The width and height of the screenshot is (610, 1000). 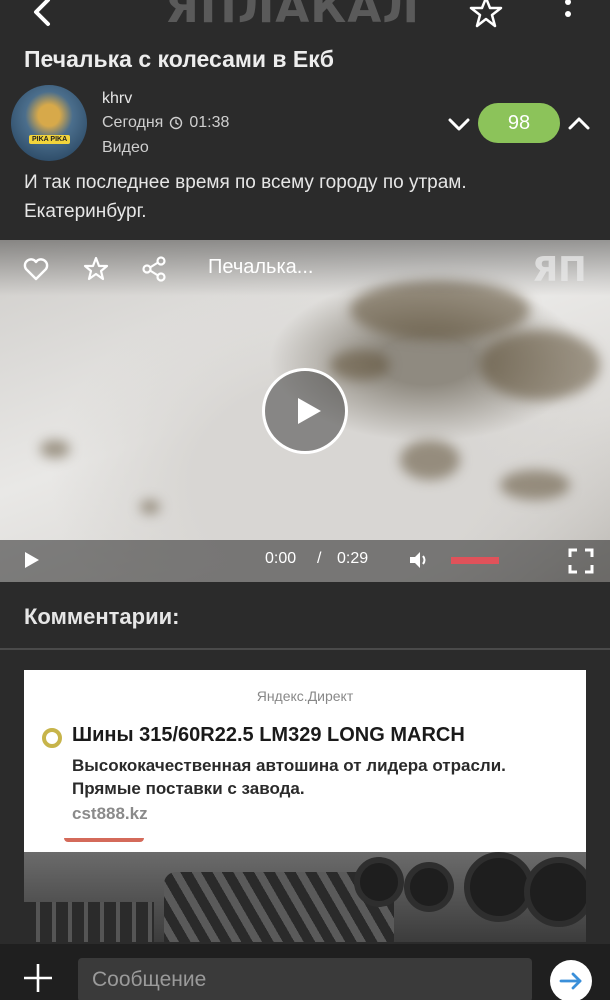 What do you see at coordinates (281, 558) in the screenshot?
I see `current-time: 0:00` at bounding box center [281, 558].